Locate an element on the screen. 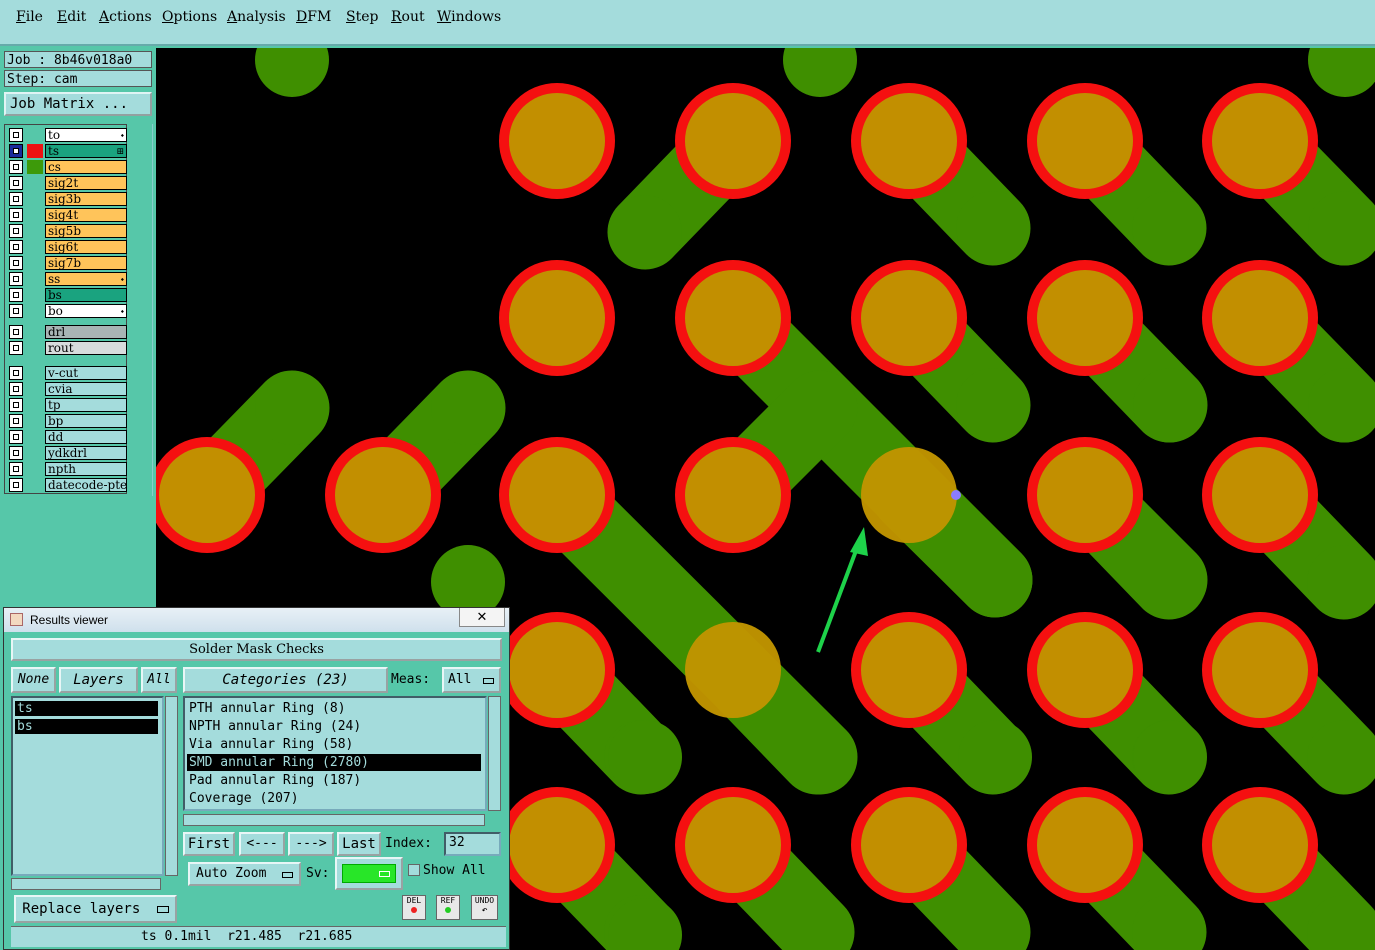  layer-row-bo: bo ⬩ is located at coordinates (68, 311).